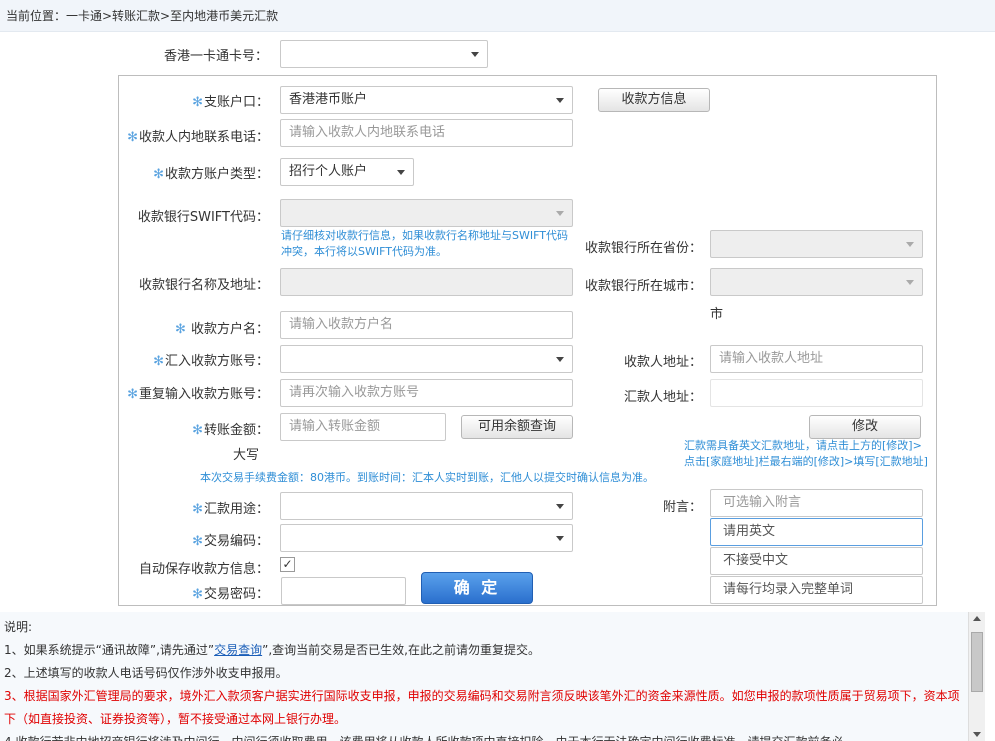 The image size is (995, 741). What do you see at coordinates (643, 248) in the screenshot?
I see `province-label: 收款银行所在省份：` at bounding box center [643, 248].